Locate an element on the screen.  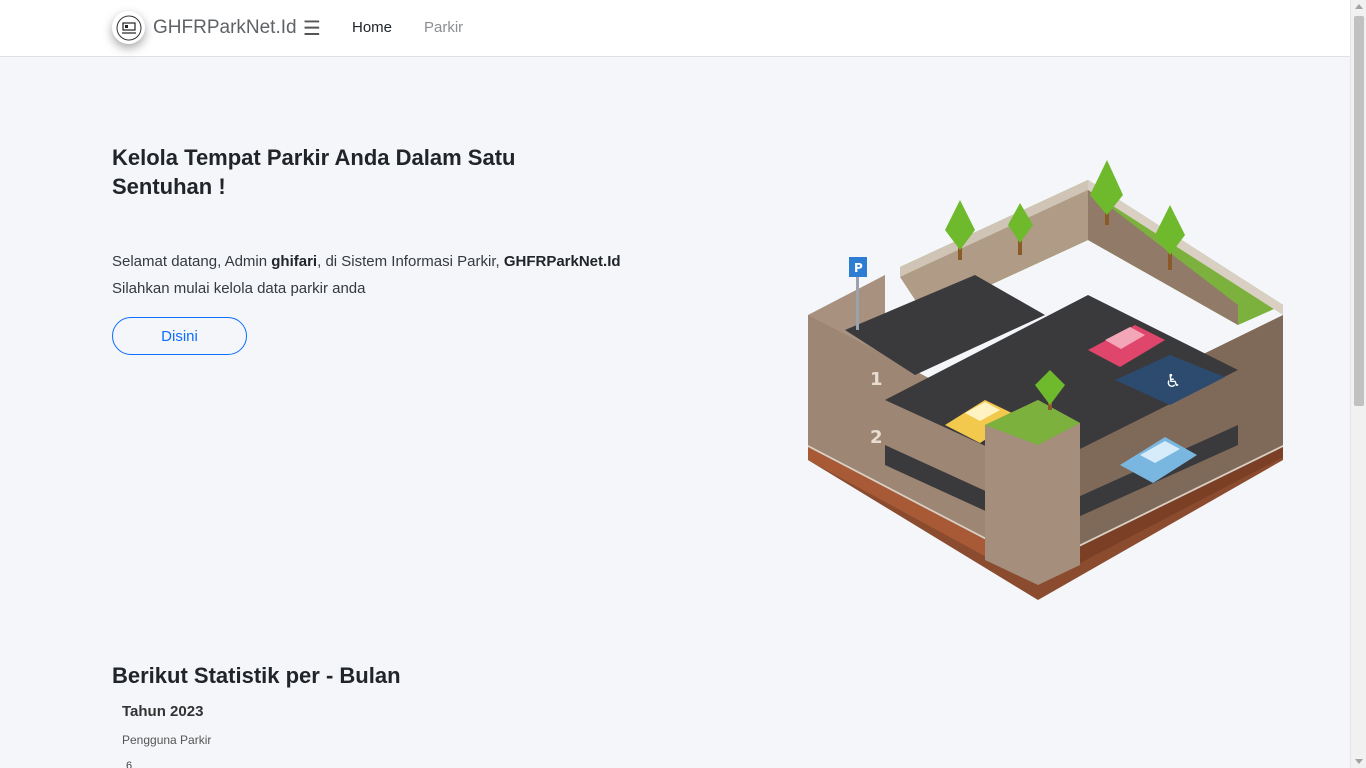
admin-name: ghifari is located at coordinates (294, 261).